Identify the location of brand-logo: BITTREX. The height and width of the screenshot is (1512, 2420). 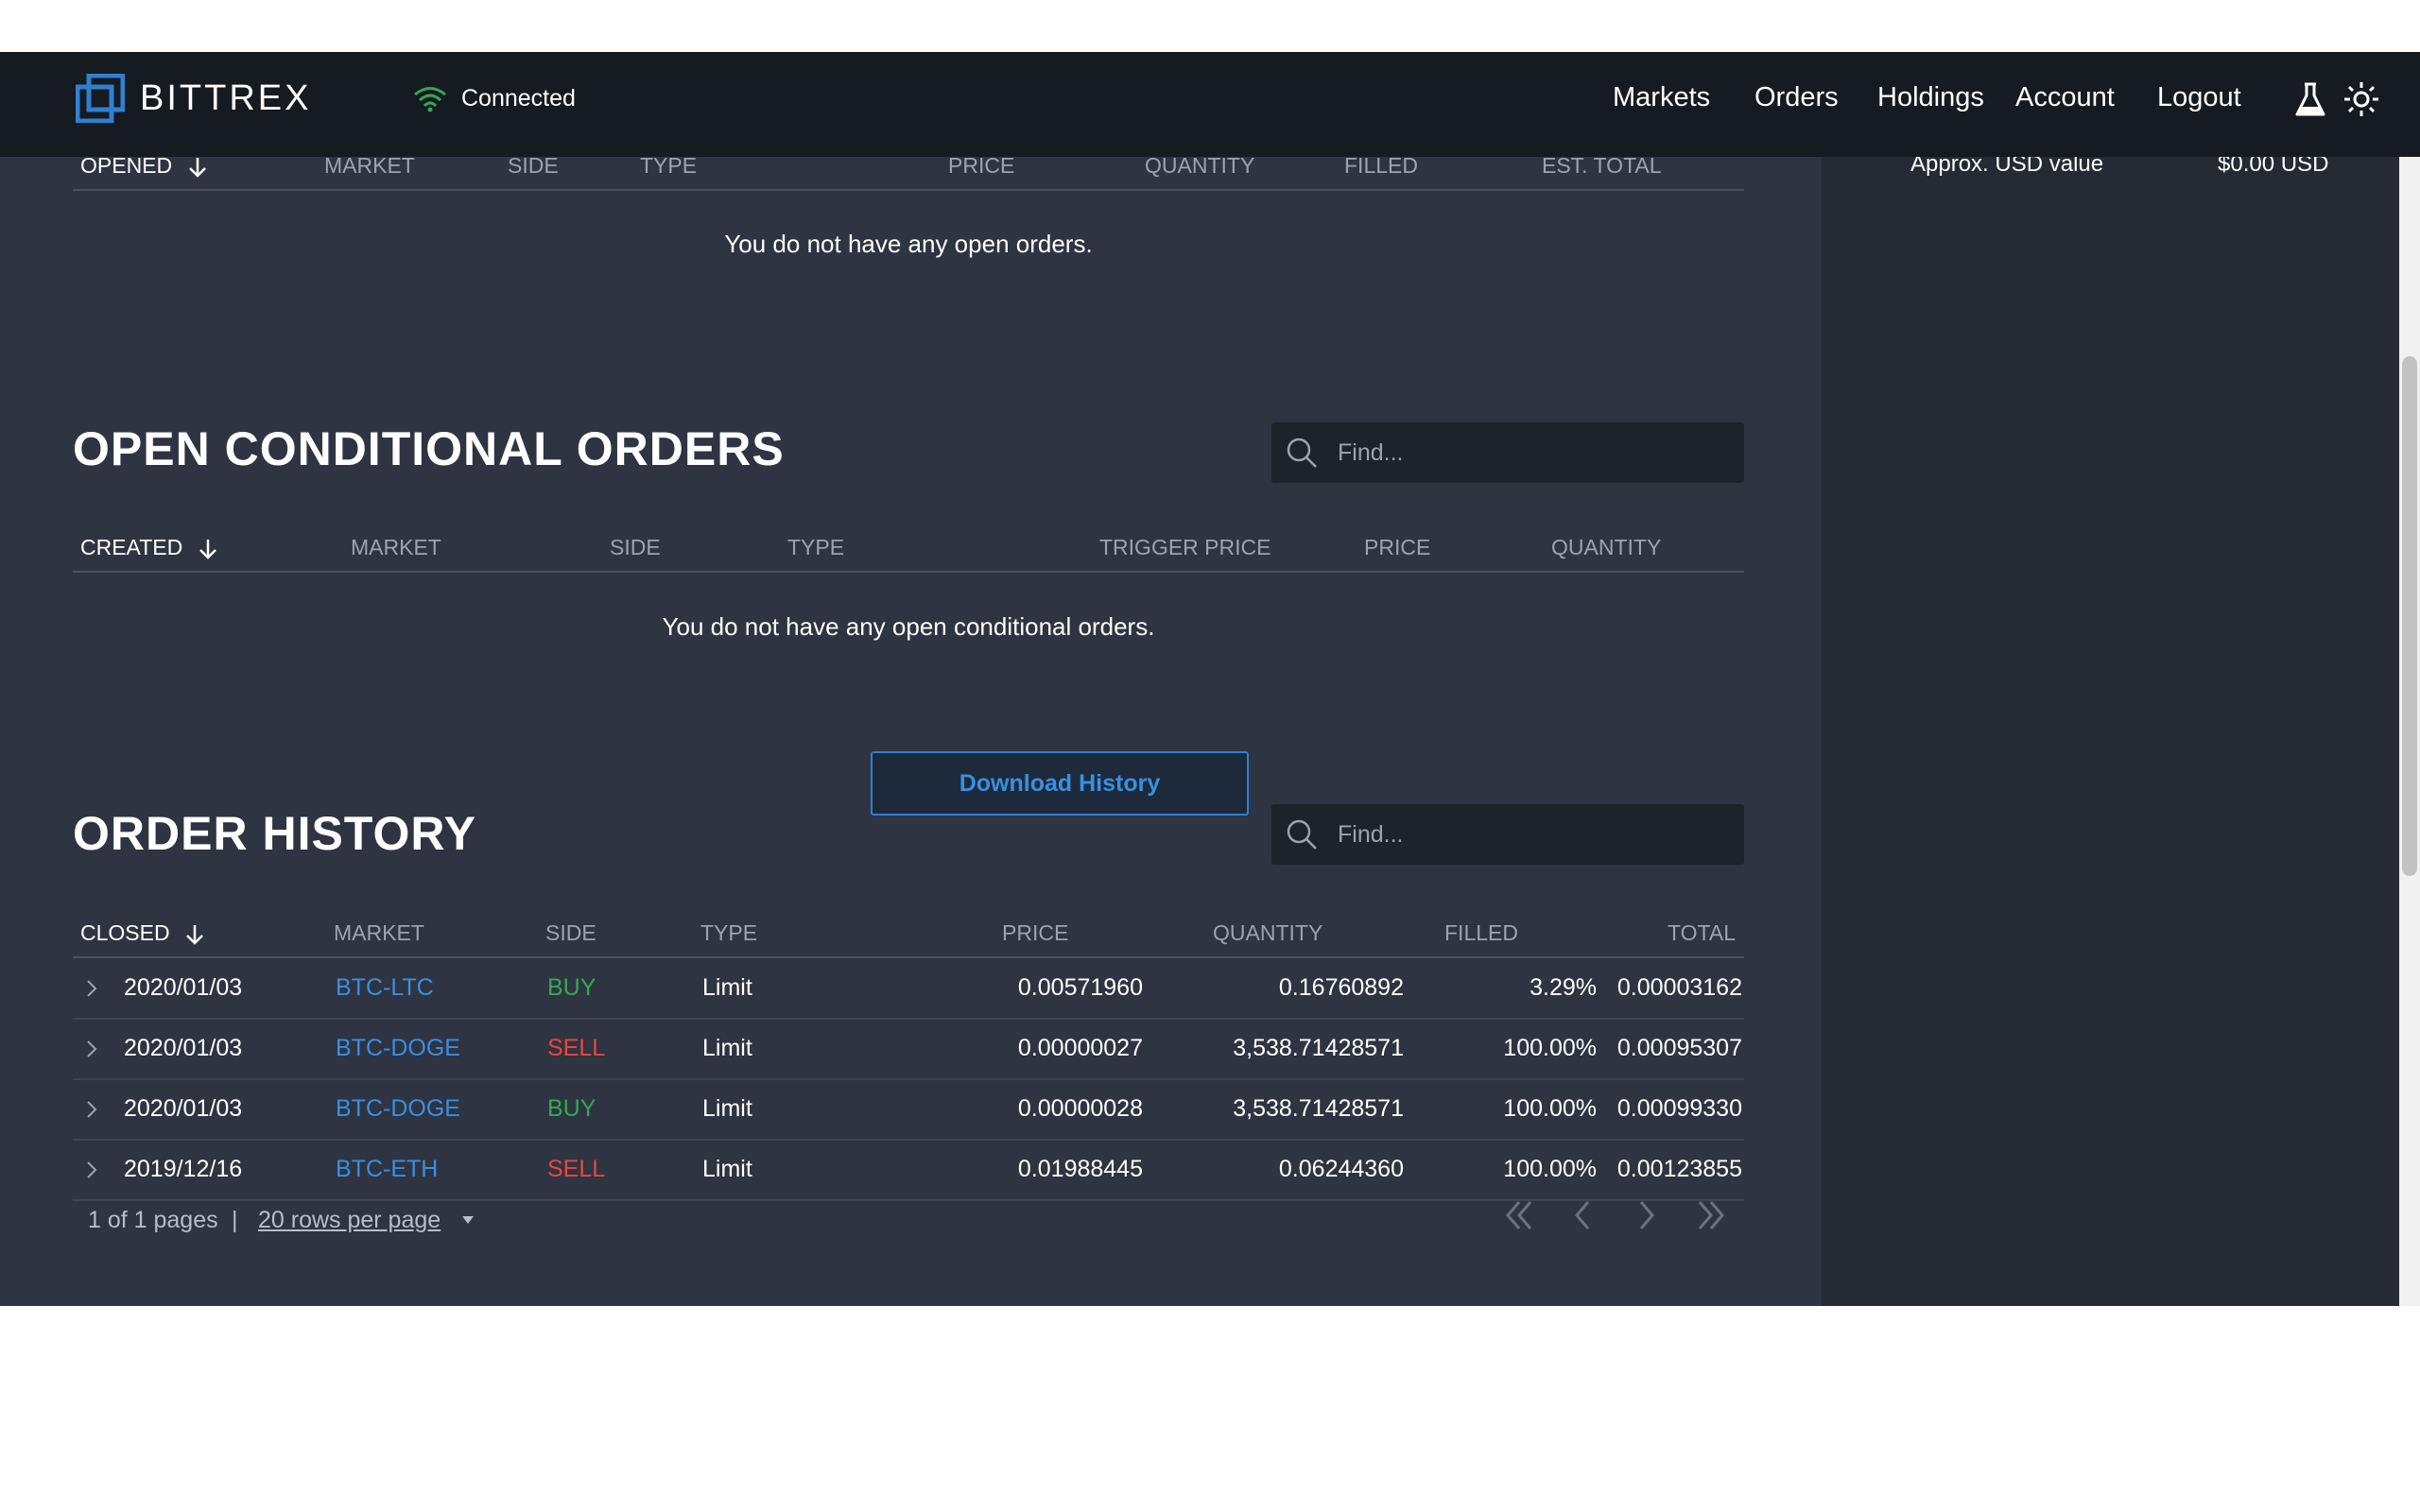
(193, 98).